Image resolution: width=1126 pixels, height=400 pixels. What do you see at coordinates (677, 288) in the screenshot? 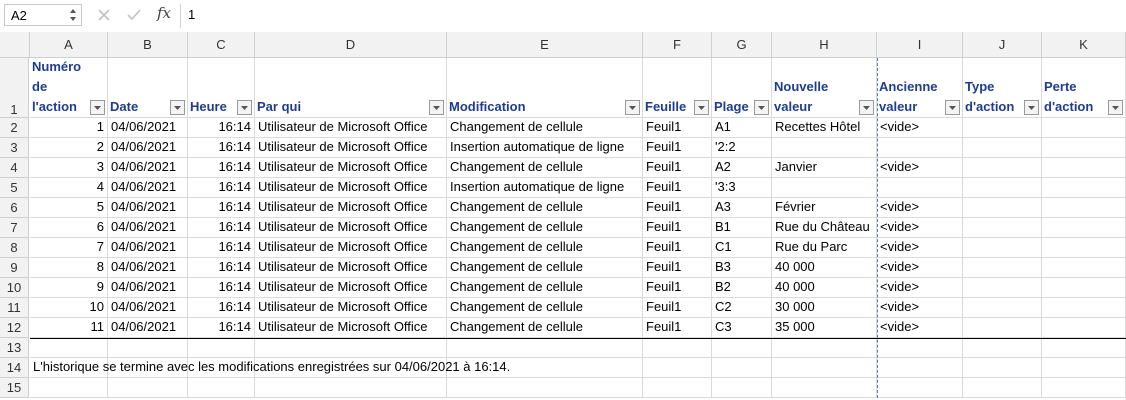
I see `cell-f10: Feuil1` at bounding box center [677, 288].